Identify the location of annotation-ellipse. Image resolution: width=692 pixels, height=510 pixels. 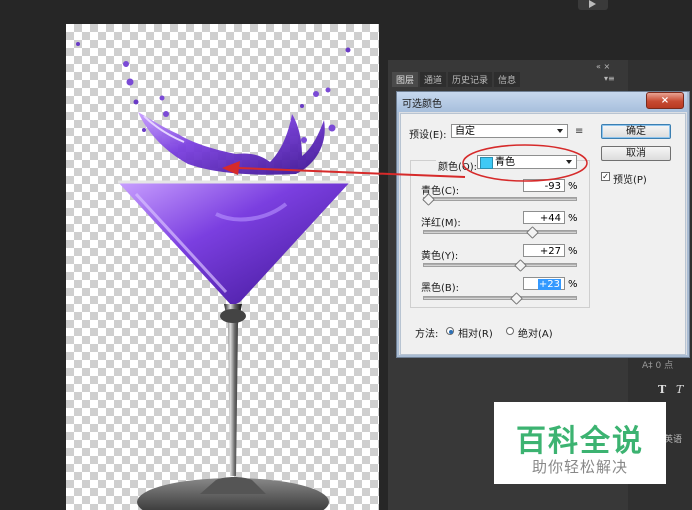
(525, 163).